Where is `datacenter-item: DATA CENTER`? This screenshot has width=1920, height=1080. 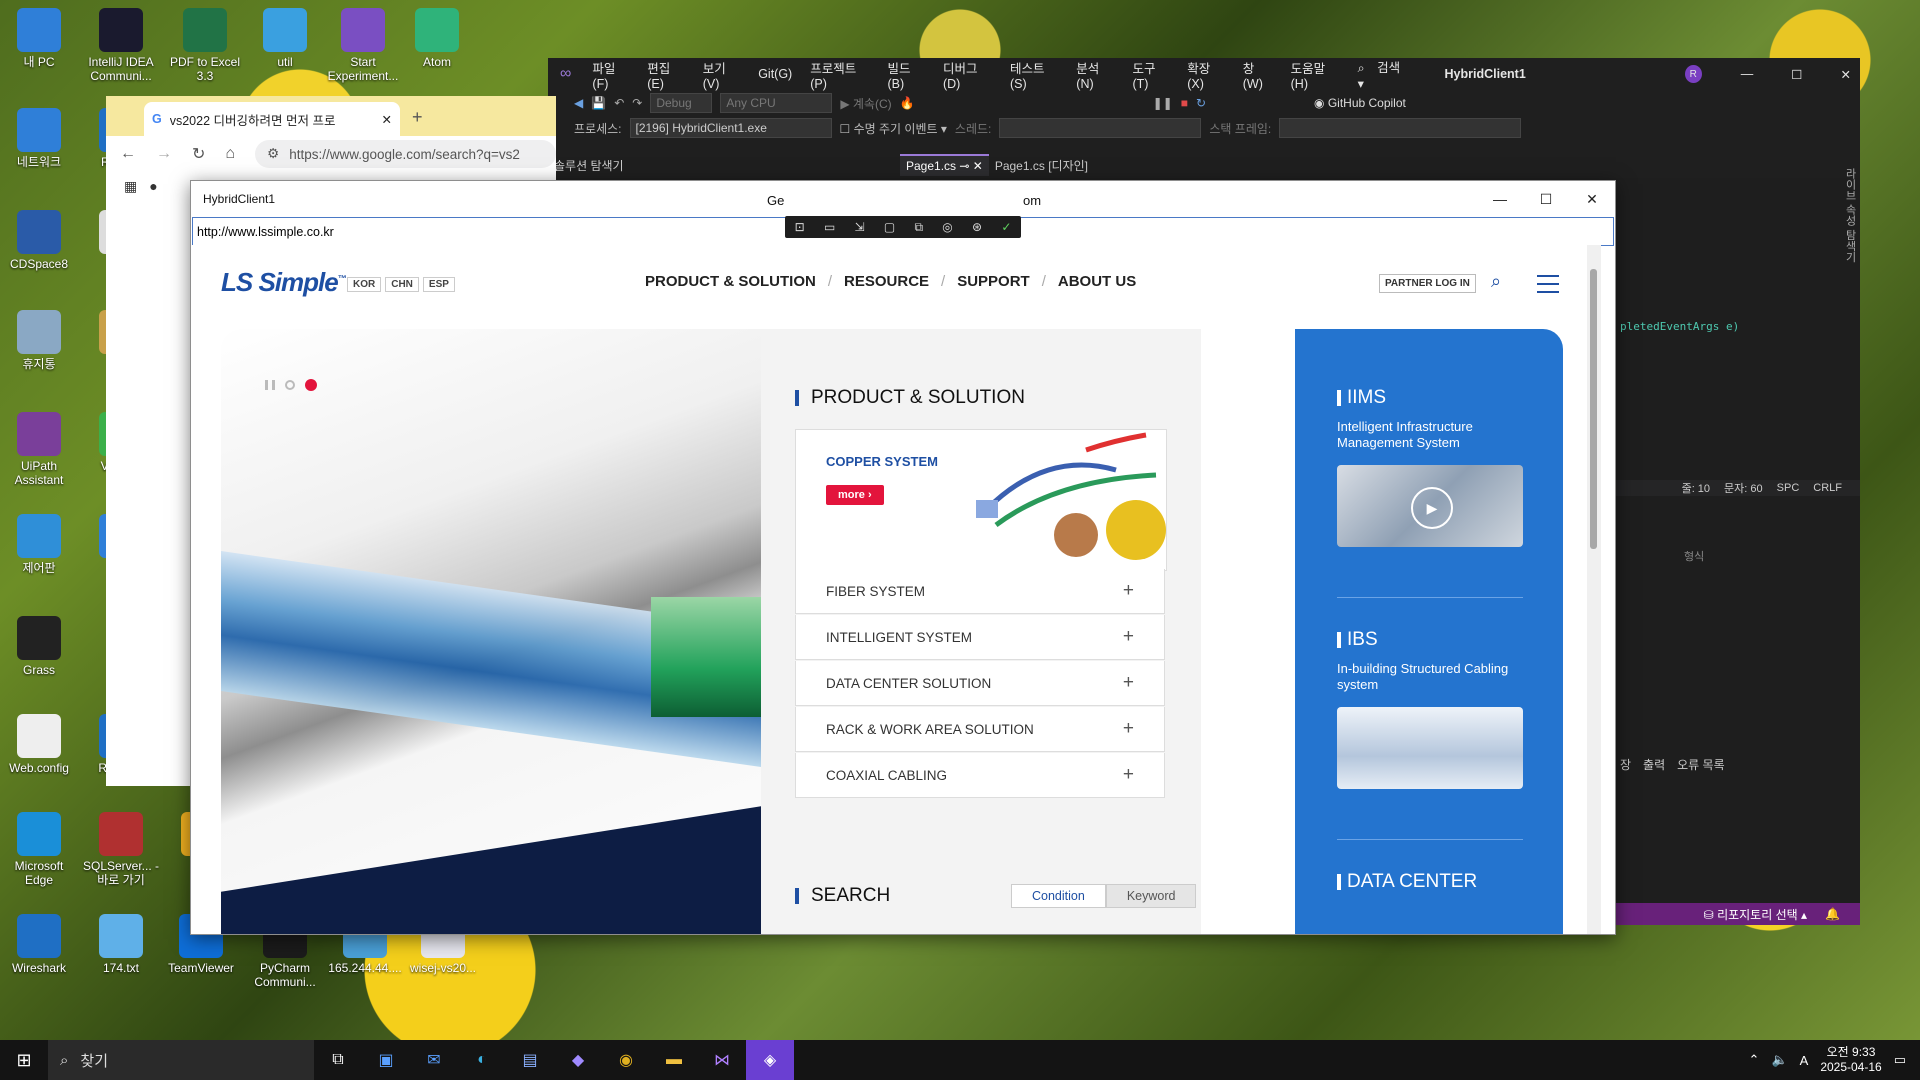
datacenter-item: DATA CENTER is located at coordinates (1407, 882).